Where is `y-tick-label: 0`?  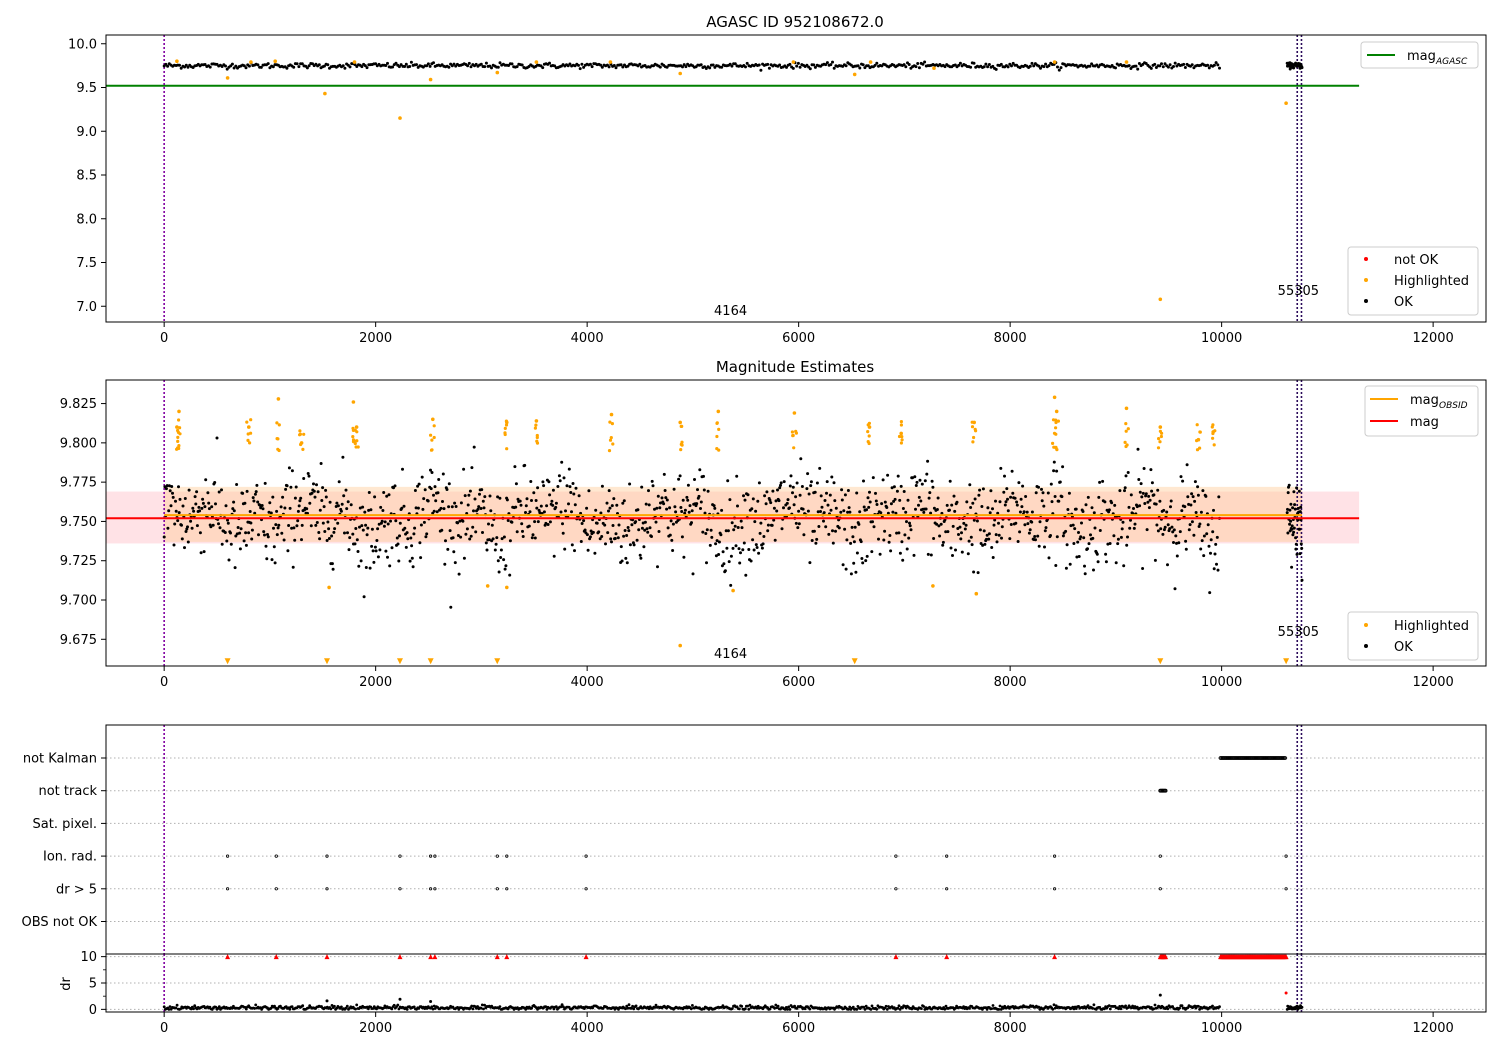 y-tick-label: 0 is located at coordinates (93, 1010).